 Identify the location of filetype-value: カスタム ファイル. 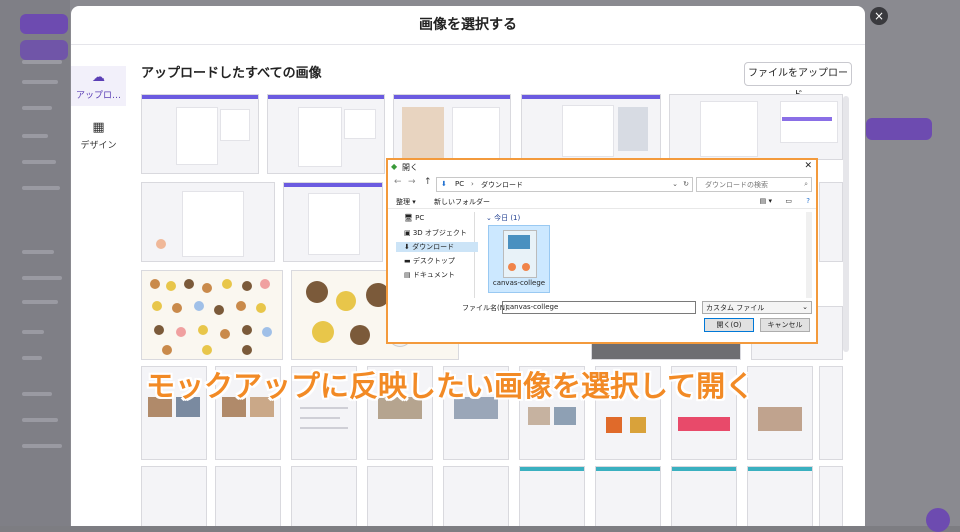
(735, 308).